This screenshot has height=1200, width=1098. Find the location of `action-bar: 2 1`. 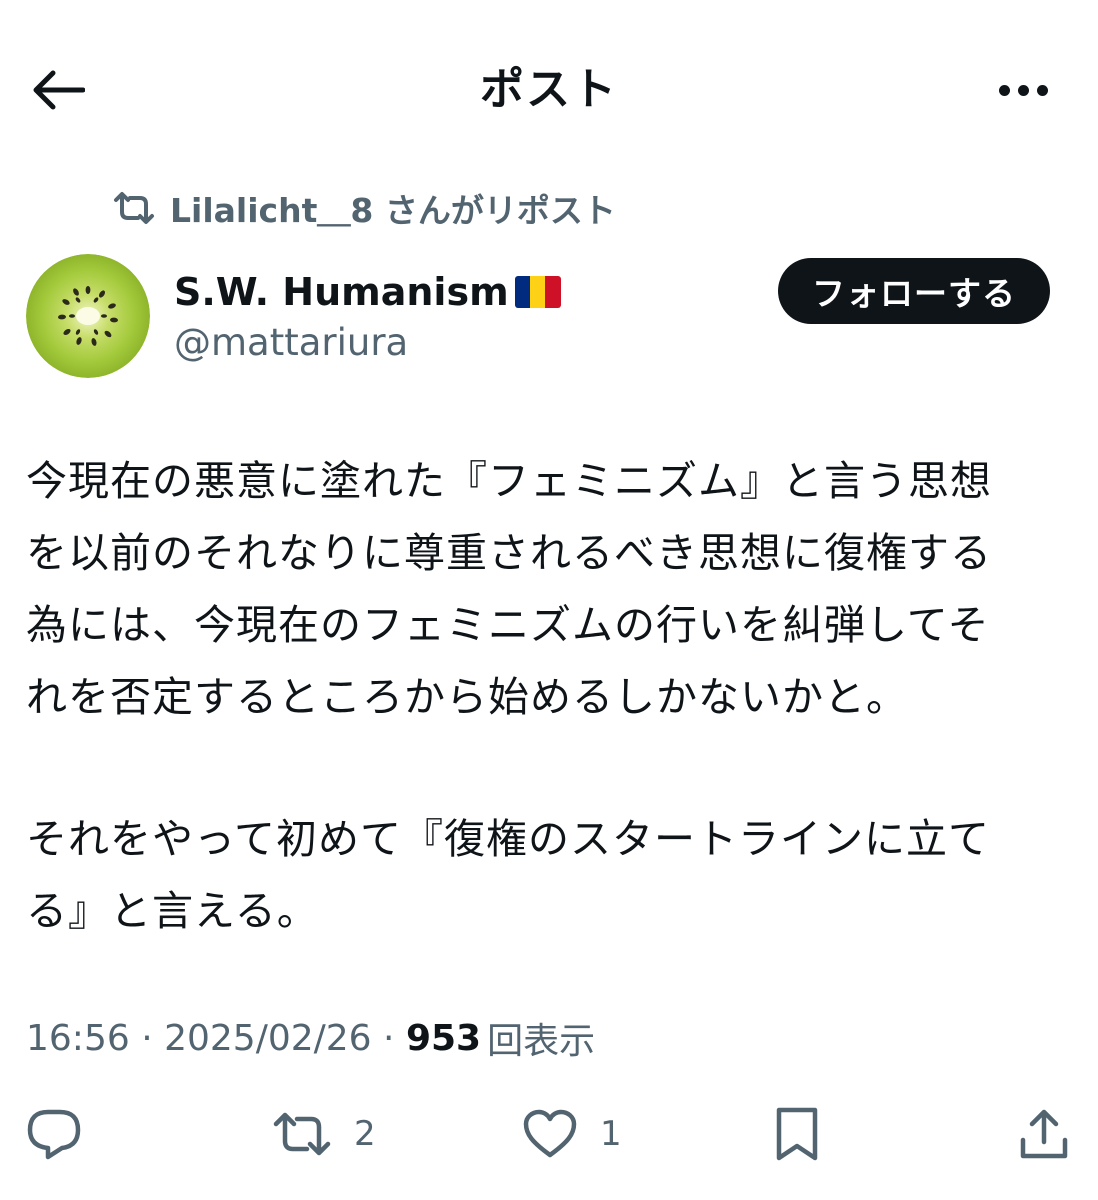

action-bar: 2 1 is located at coordinates (549, 1134).